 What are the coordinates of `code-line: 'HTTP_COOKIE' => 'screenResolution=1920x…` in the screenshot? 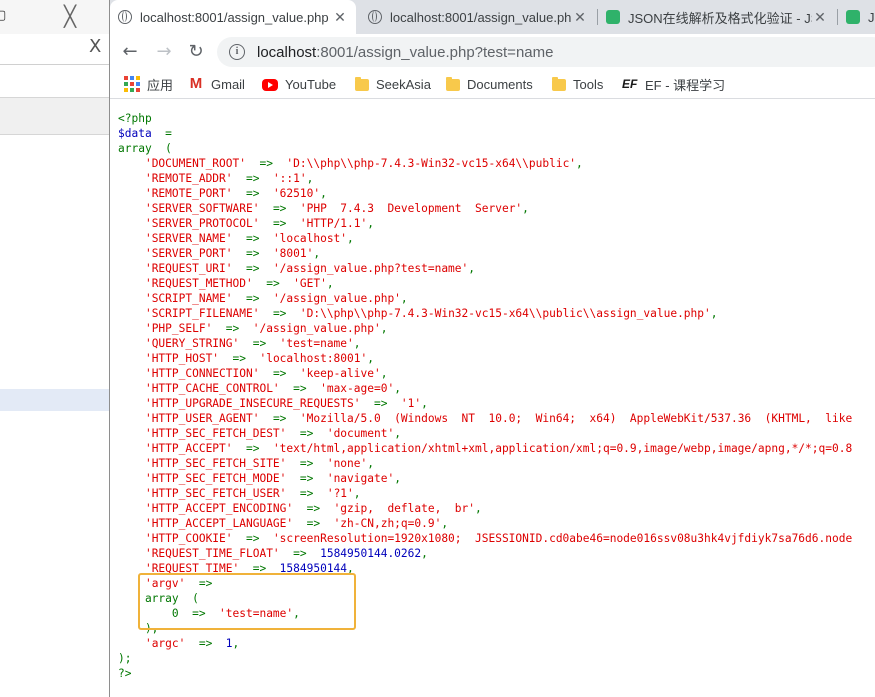 It's located at (485, 538).